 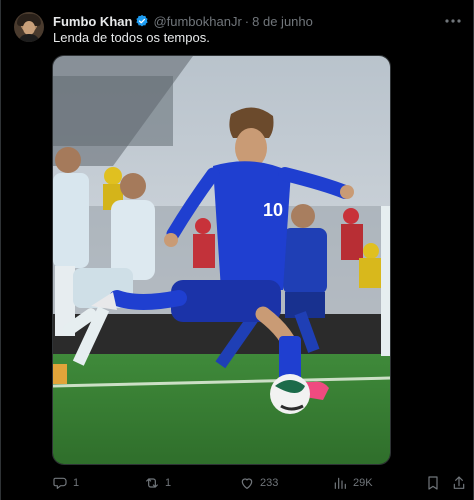 I want to click on reply-button: 1, so click(x=65, y=483).